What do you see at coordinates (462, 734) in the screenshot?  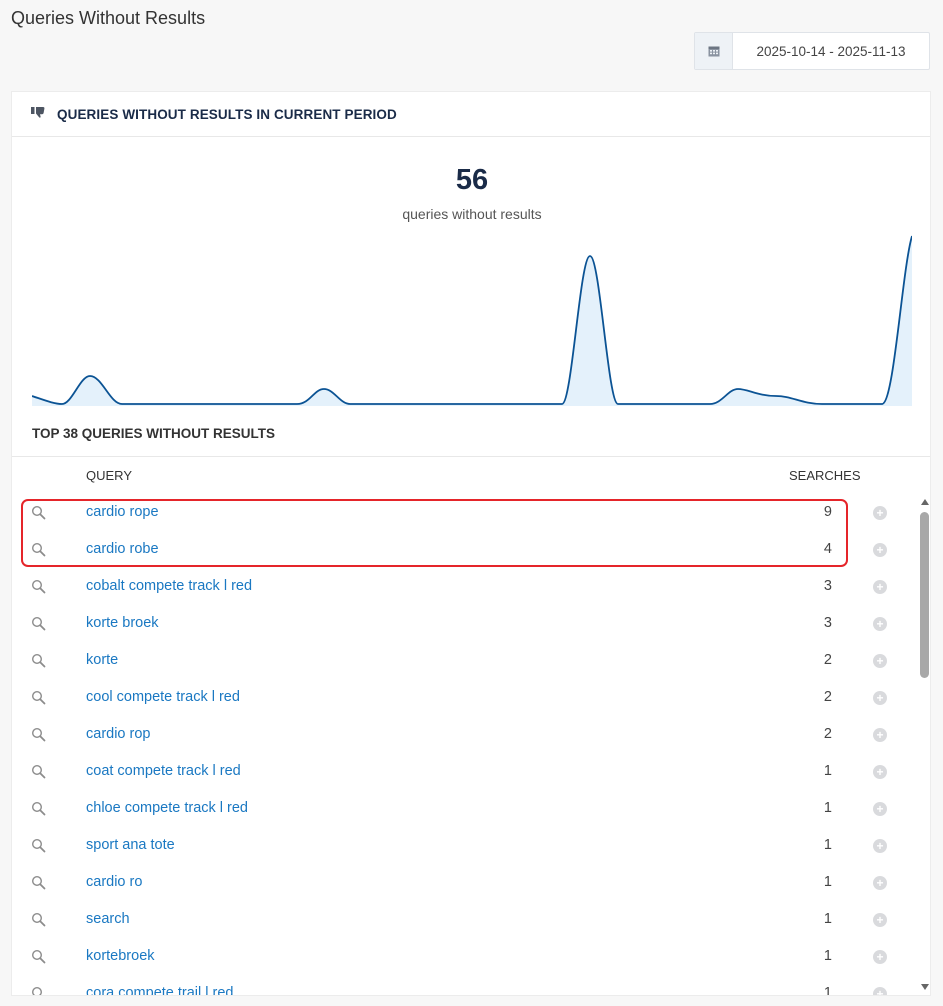 I see `table-row: cardio rop 2 +` at bounding box center [462, 734].